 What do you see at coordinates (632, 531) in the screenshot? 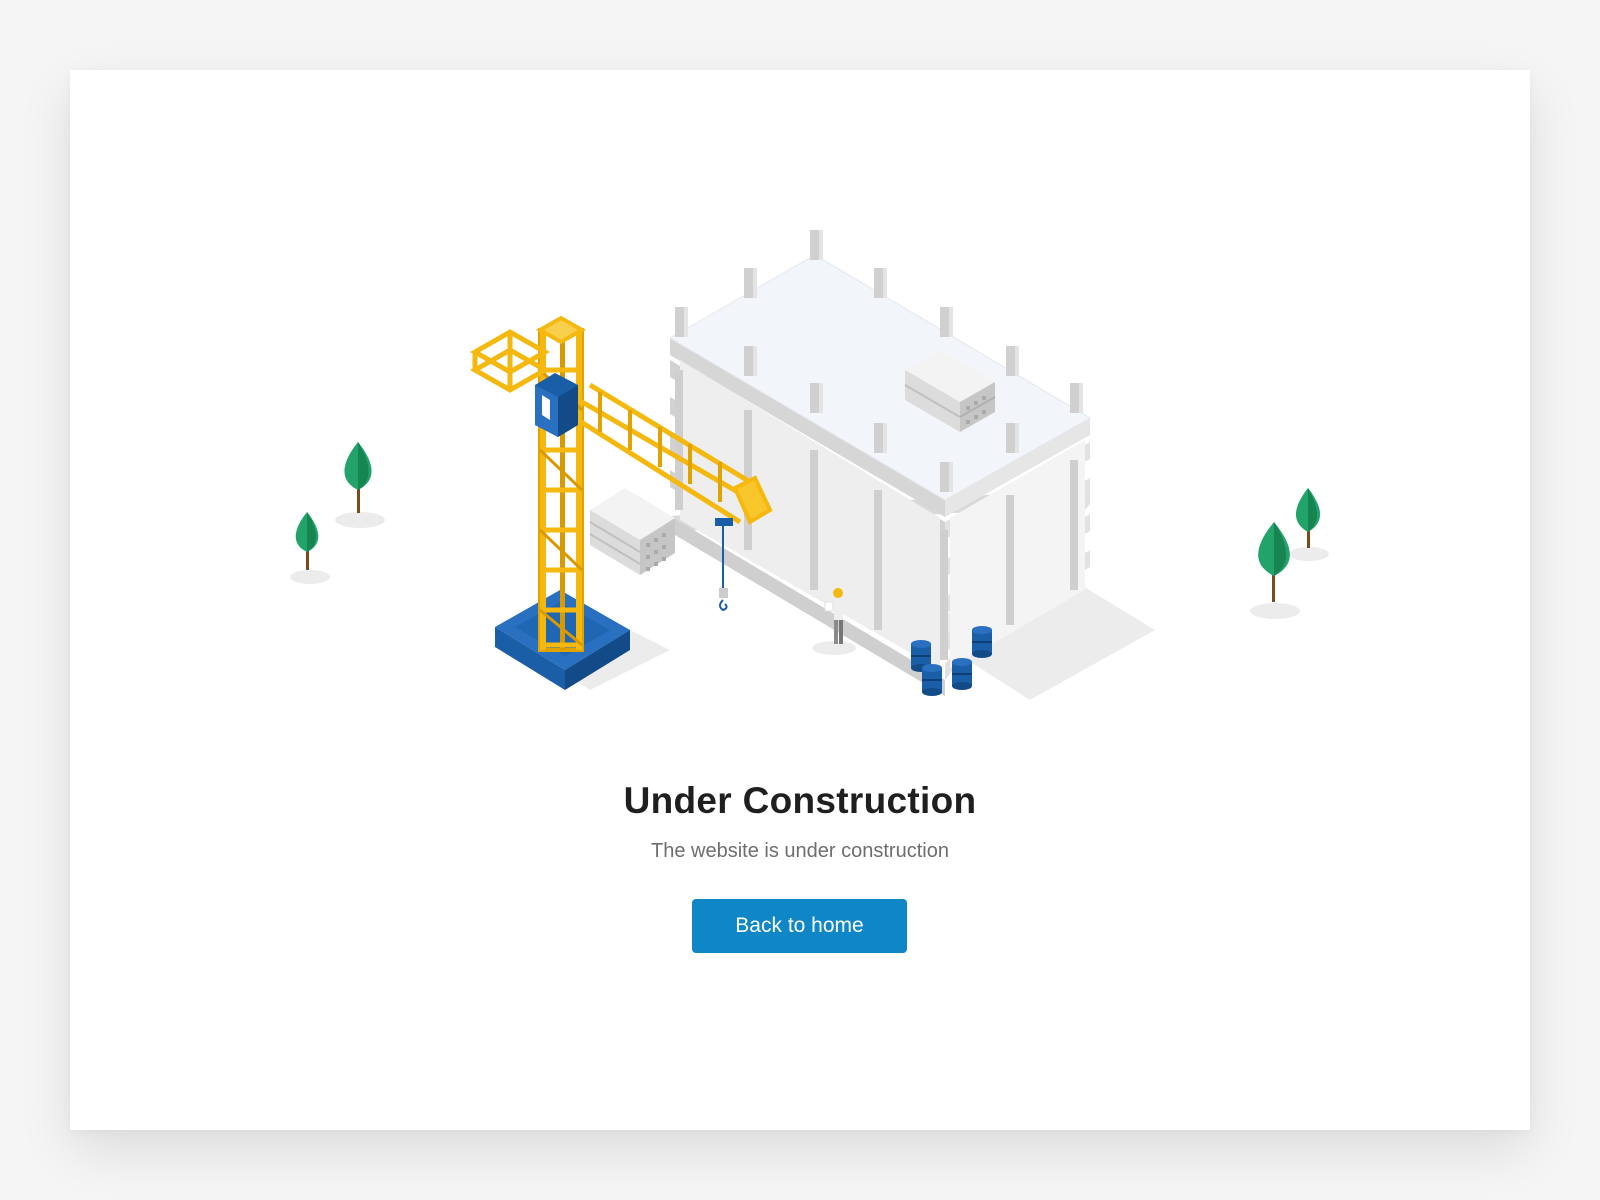
I see `concrete-block-icon` at bounding box center [632, 531].